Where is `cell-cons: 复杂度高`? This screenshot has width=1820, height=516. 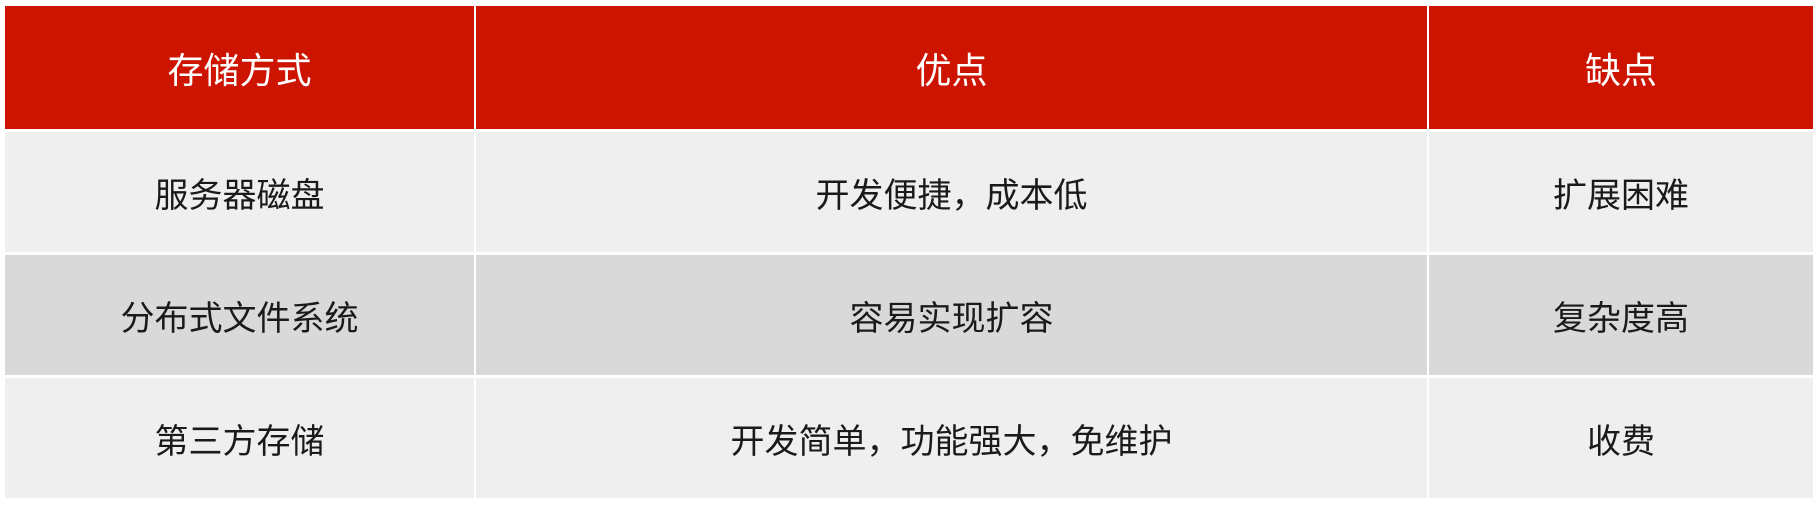 cell-cons: 复杂度高 is located at coordinates (1620, 315).